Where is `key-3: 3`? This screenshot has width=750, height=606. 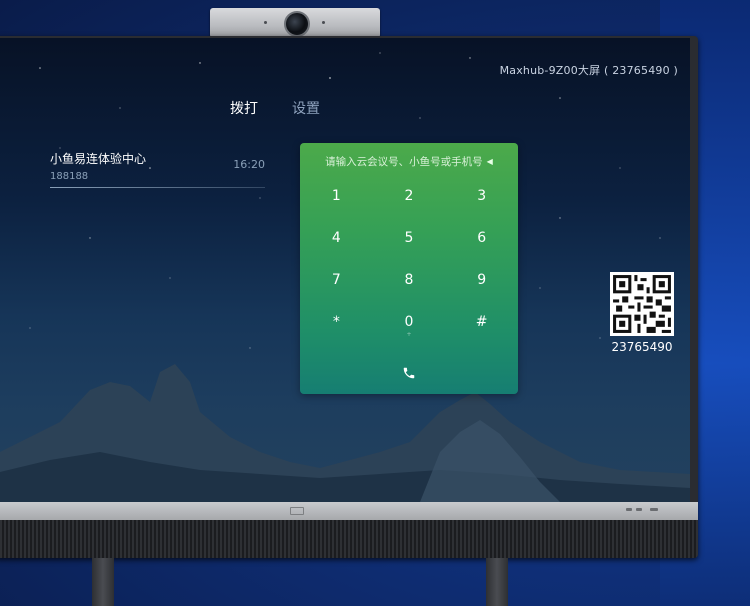
key-3: 3 is located at coordinates (481, 200).